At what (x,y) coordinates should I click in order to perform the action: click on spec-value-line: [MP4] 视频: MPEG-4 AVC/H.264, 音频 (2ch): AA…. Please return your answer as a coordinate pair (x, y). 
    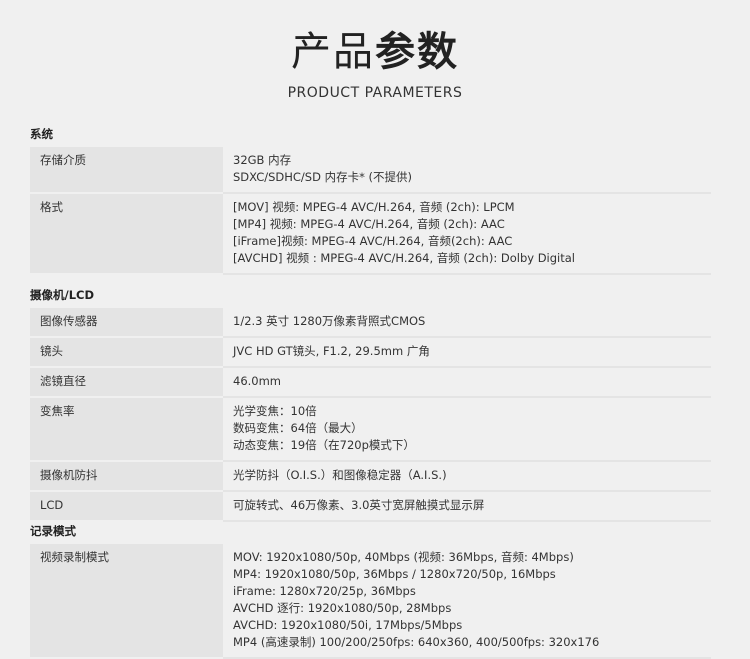
    Looking at the image, I should click on (369, 224).